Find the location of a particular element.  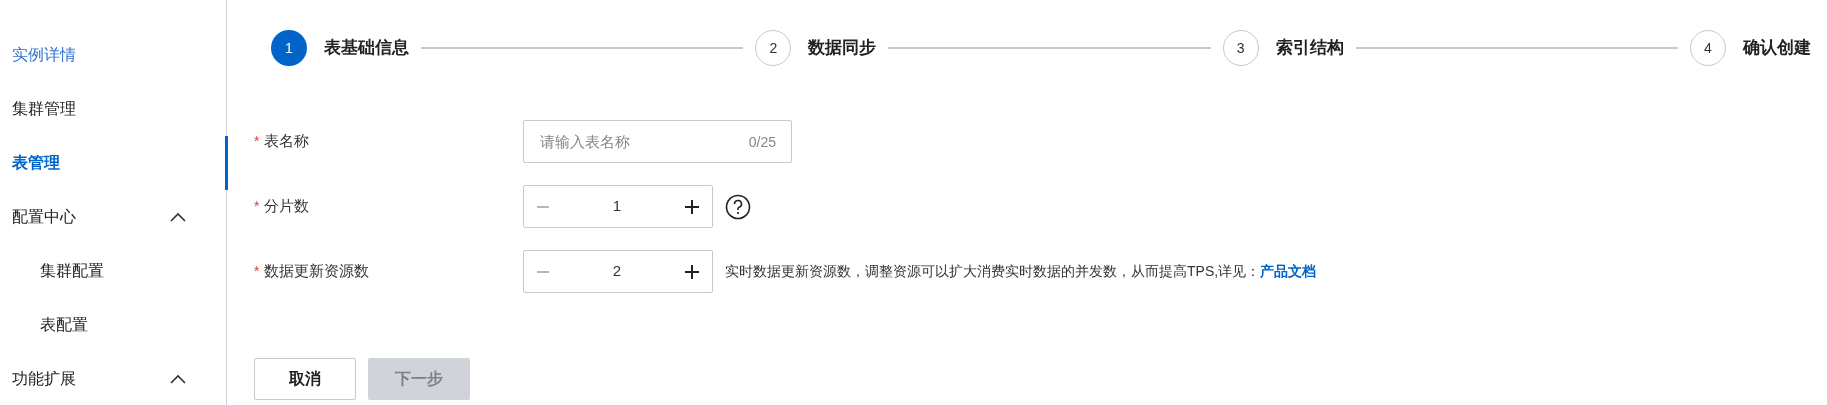

field-label: 分片数 is located at coordinates (287, 206).